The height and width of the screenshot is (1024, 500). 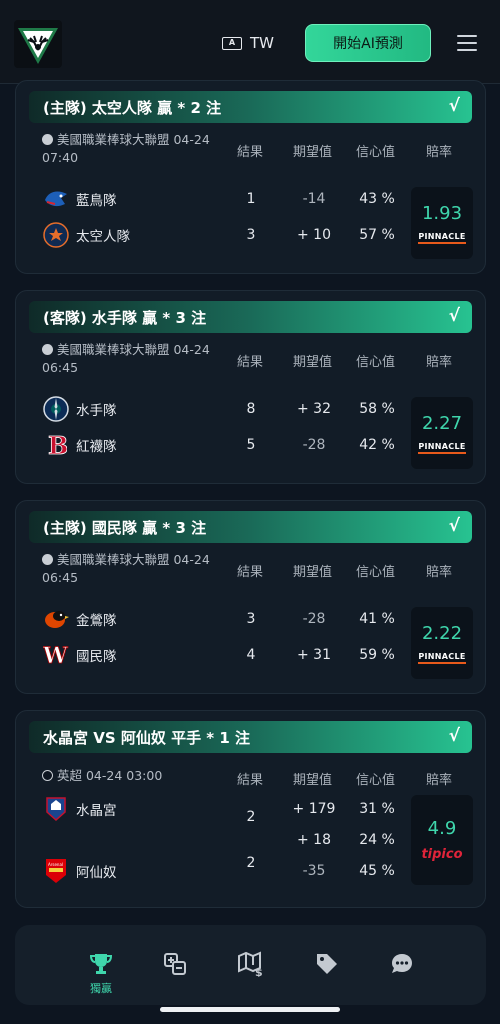 I want to click on league-info: 英超 04-24 03:00, so click(x=132, y=776).